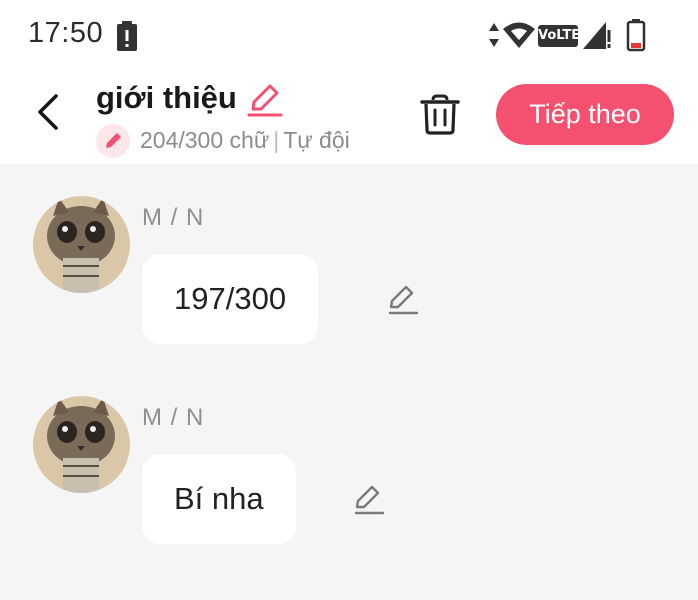  What do you see at coordinates (636, 35) in the screenshot?
I see `battery-icon` at bounding box center [636, 35].